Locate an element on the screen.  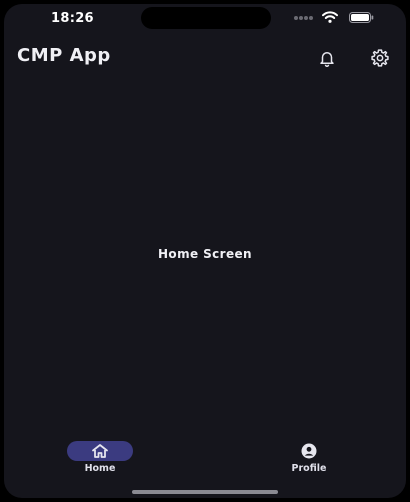
bottom-navigation: Home Profile is located at coordinates (205, 461).